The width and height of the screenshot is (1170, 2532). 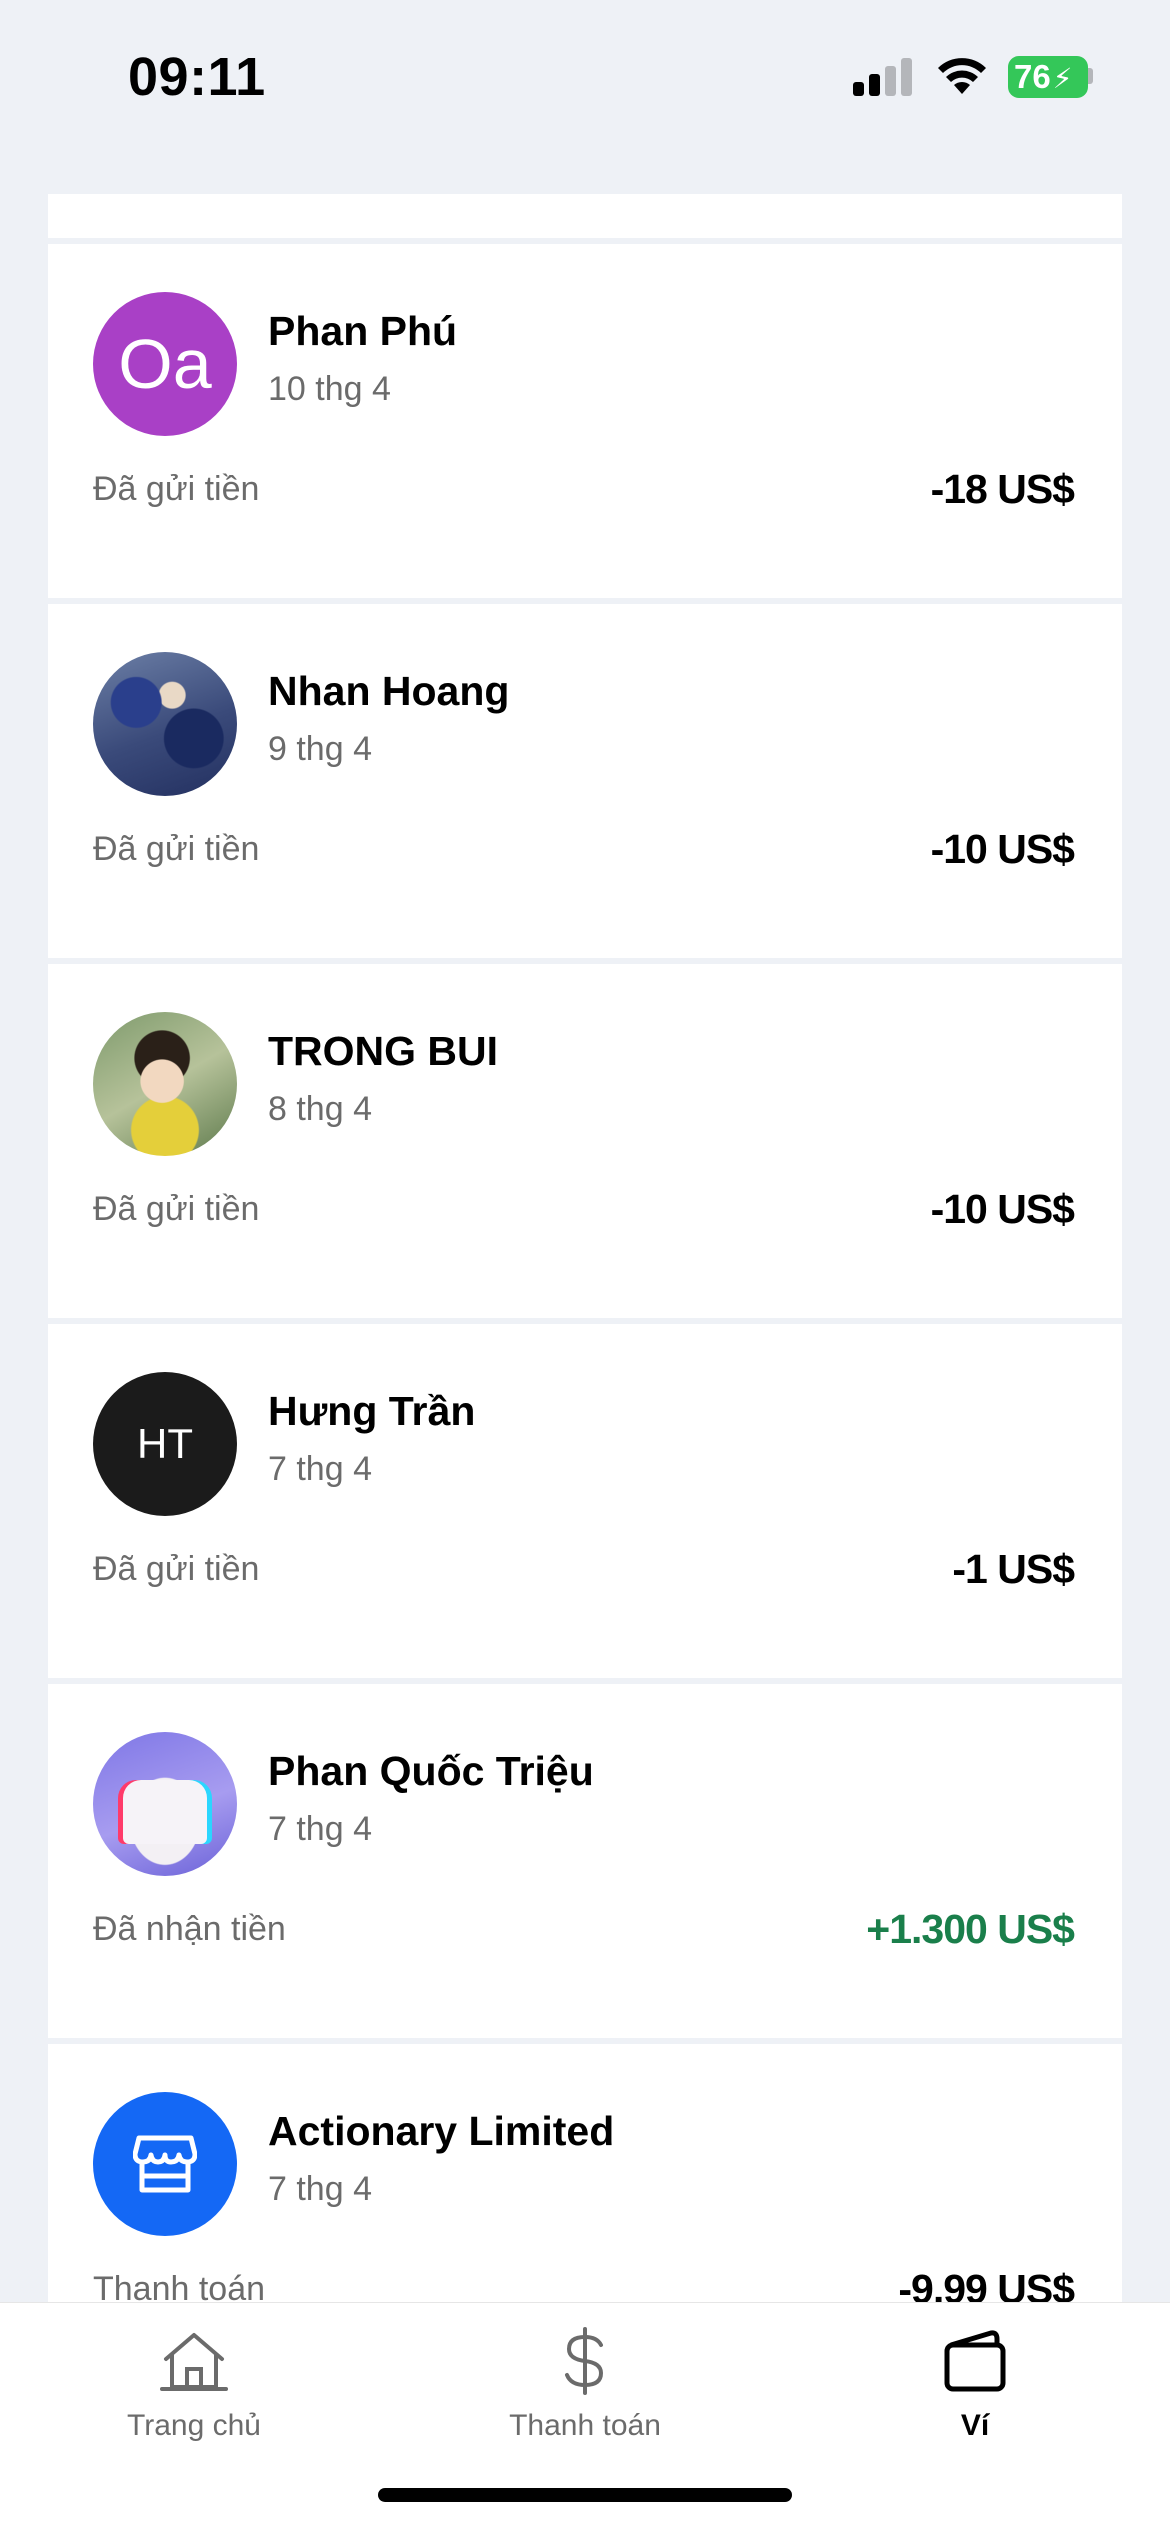 I want to click on transaction-name: Phan Phú, so click(x=363, y=331).